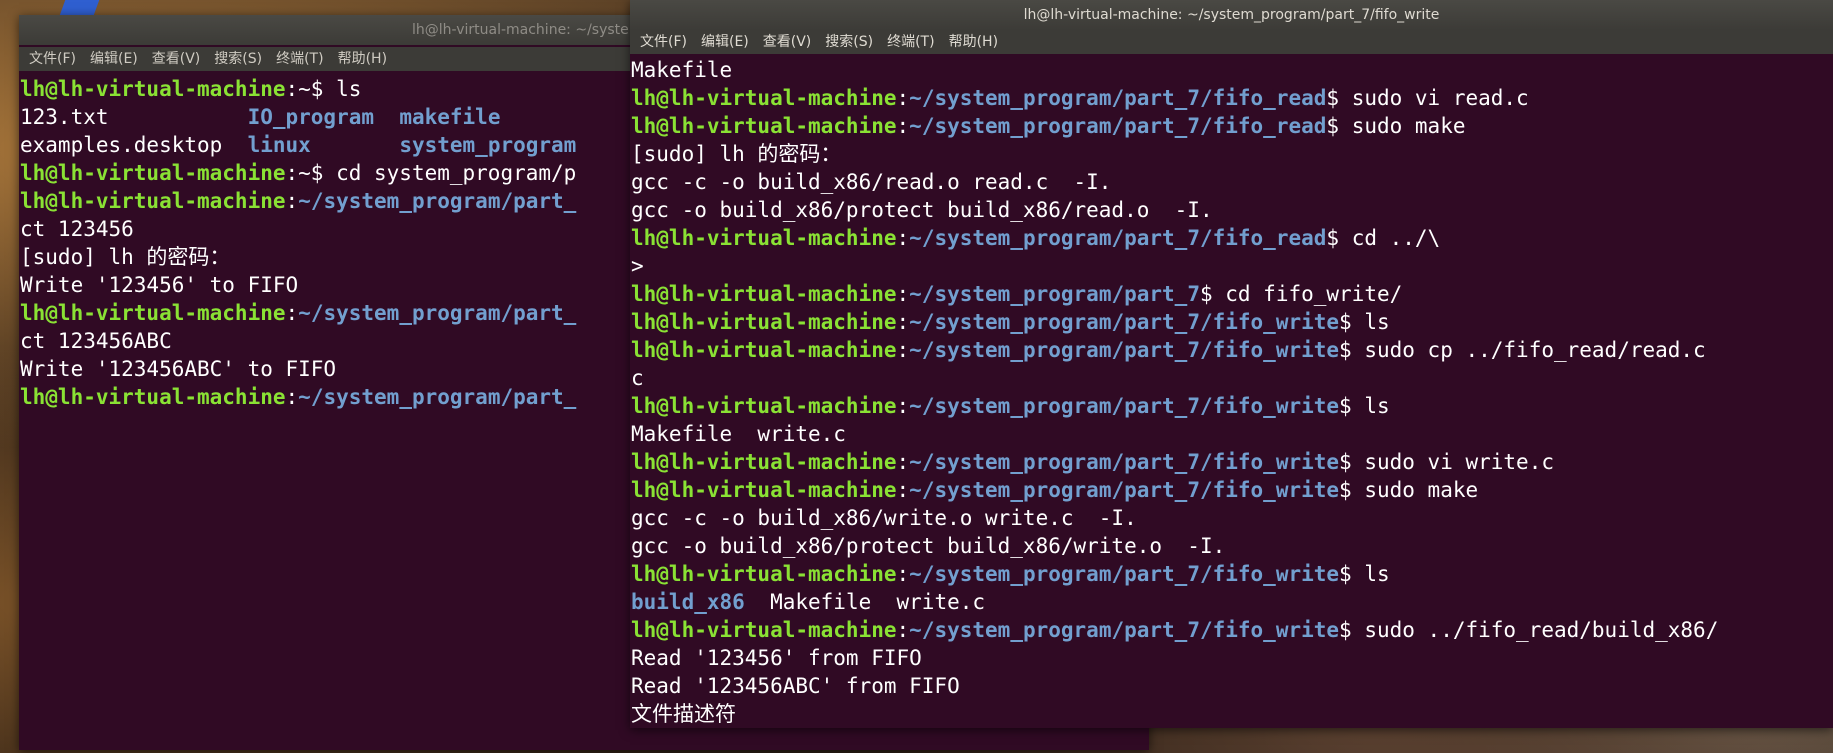  I want to click on terminal-text: $ sudo vi read.c, so click(1427, 98).